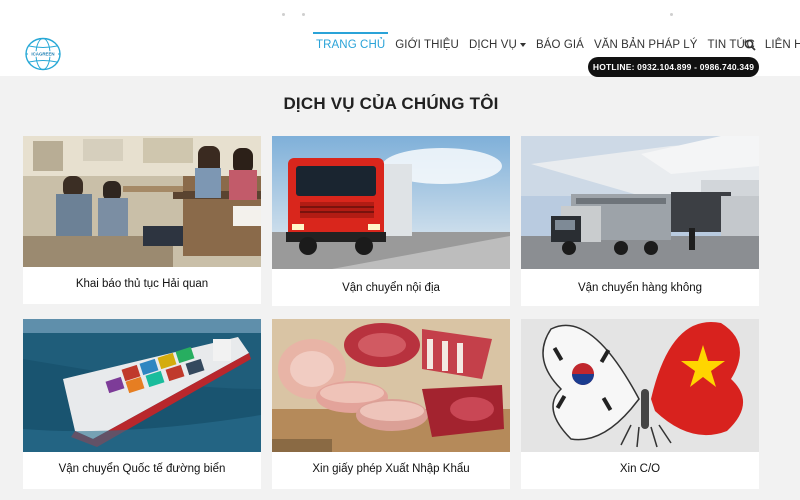  I want to click on flag-butterfly-photo, so click(640, 385).